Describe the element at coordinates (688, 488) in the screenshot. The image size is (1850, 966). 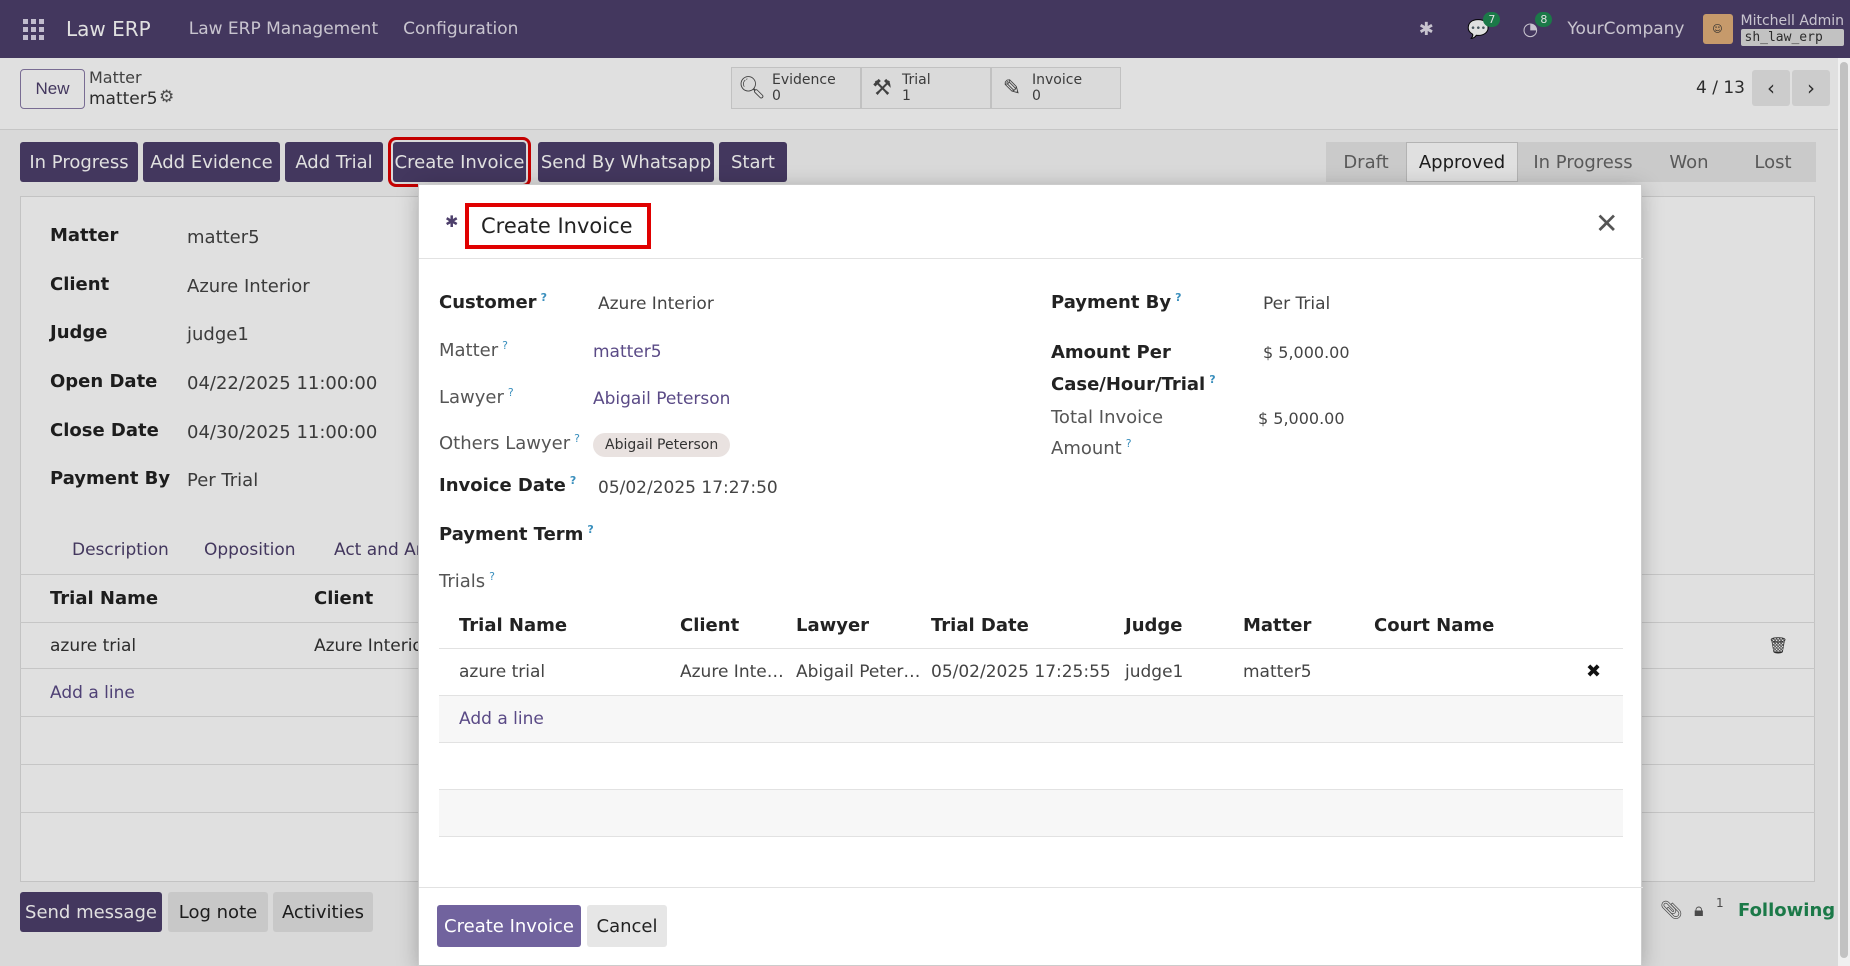
I see `value-invoice-date: 05/02/2025 17:27:50` at that location.